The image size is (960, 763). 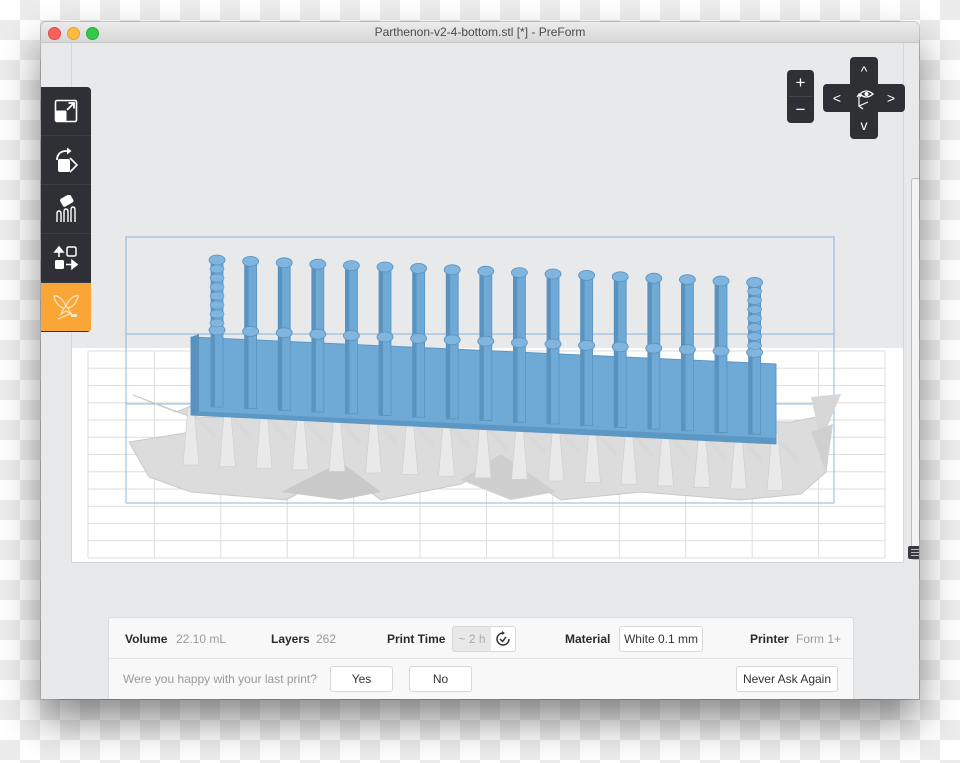 What do you see at coordinates (915, 369) in the screenshot?
I see `layer-slider-track` at bounding box center [915, 369].